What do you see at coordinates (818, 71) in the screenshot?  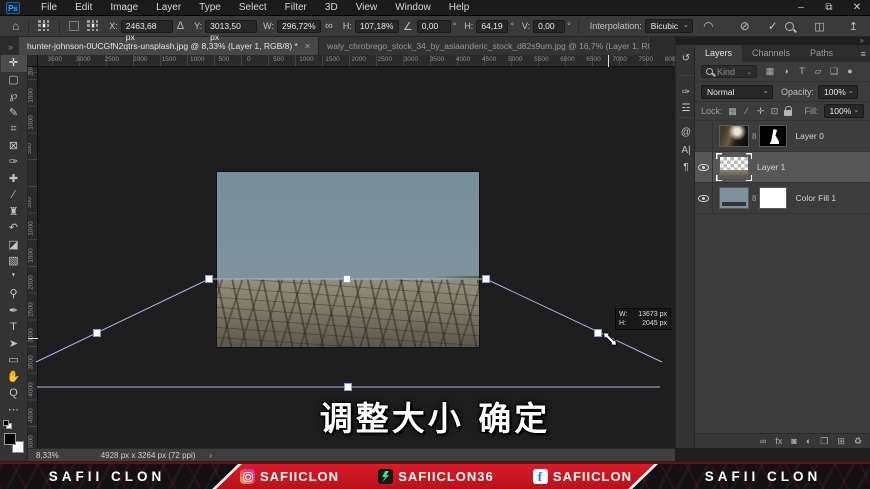 I see `filter-shape-layers-icon: ▱` at bounding box center [818, 71].